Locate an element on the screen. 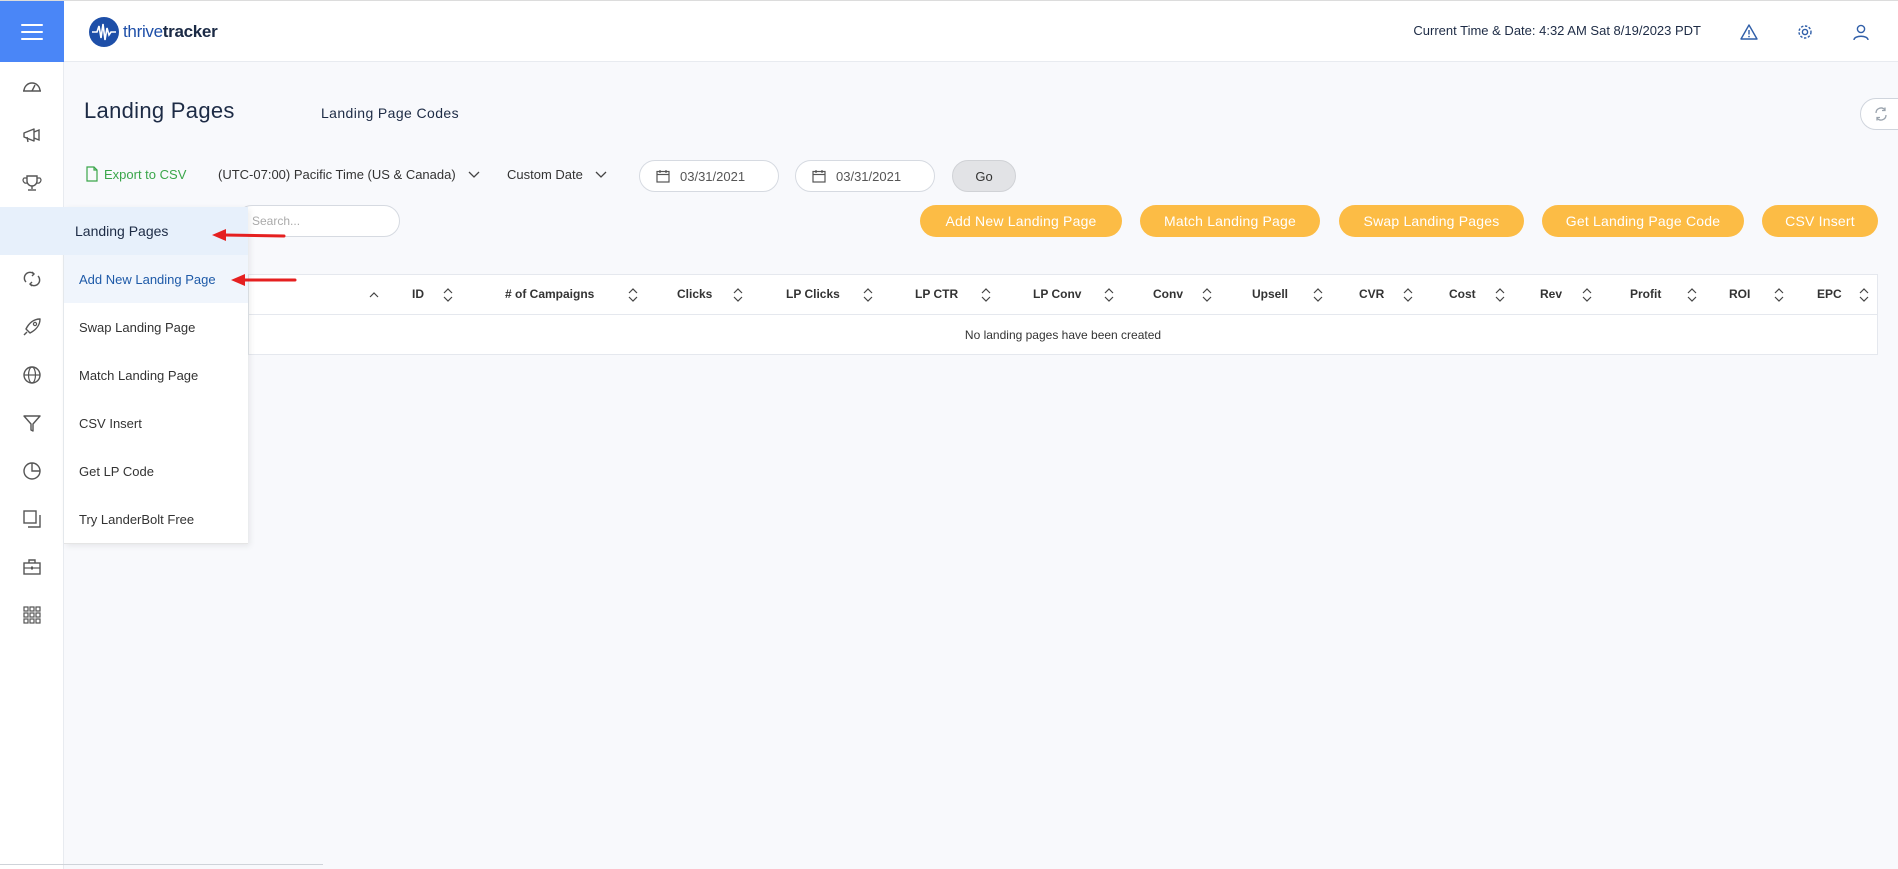 The height and width of the screenshot is (869, 1898). globe-icon is located at coordinates (32, 375).